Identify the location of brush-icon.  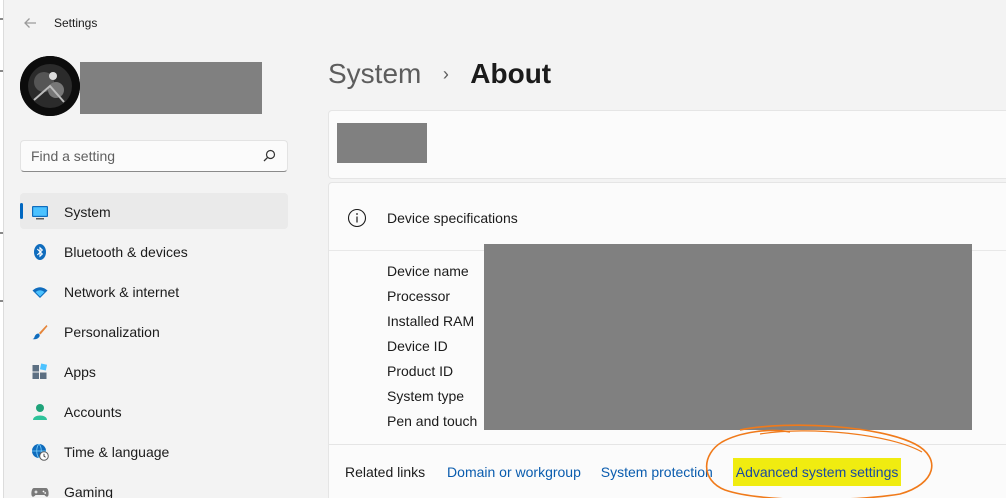
(40, 332).